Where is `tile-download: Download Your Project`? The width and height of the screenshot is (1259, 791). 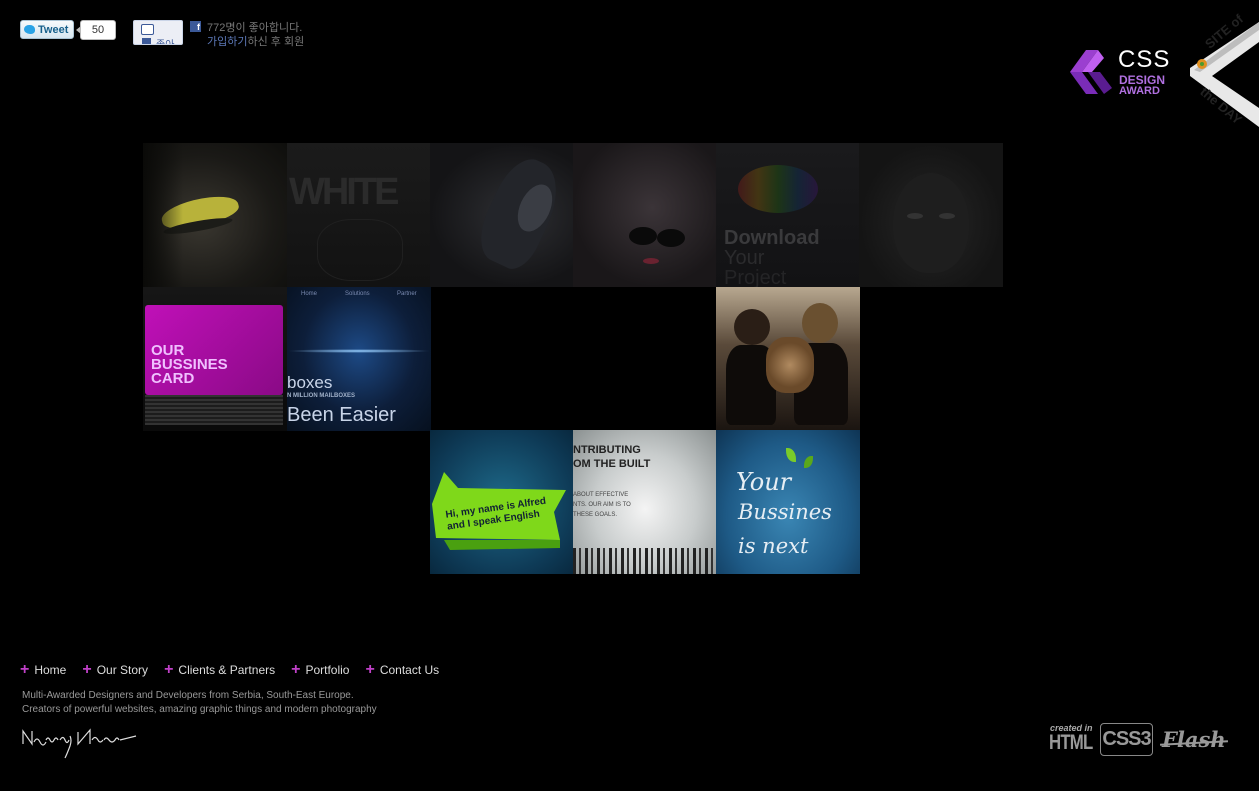 tile-download: Download Your Project is located at coordinates (788, 215).